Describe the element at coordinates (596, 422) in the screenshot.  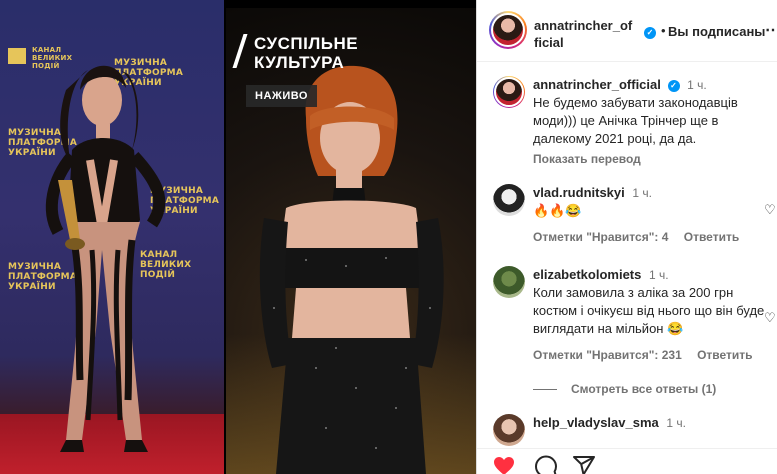
I see `comment-username: help_vladyslav_sma` at that location.